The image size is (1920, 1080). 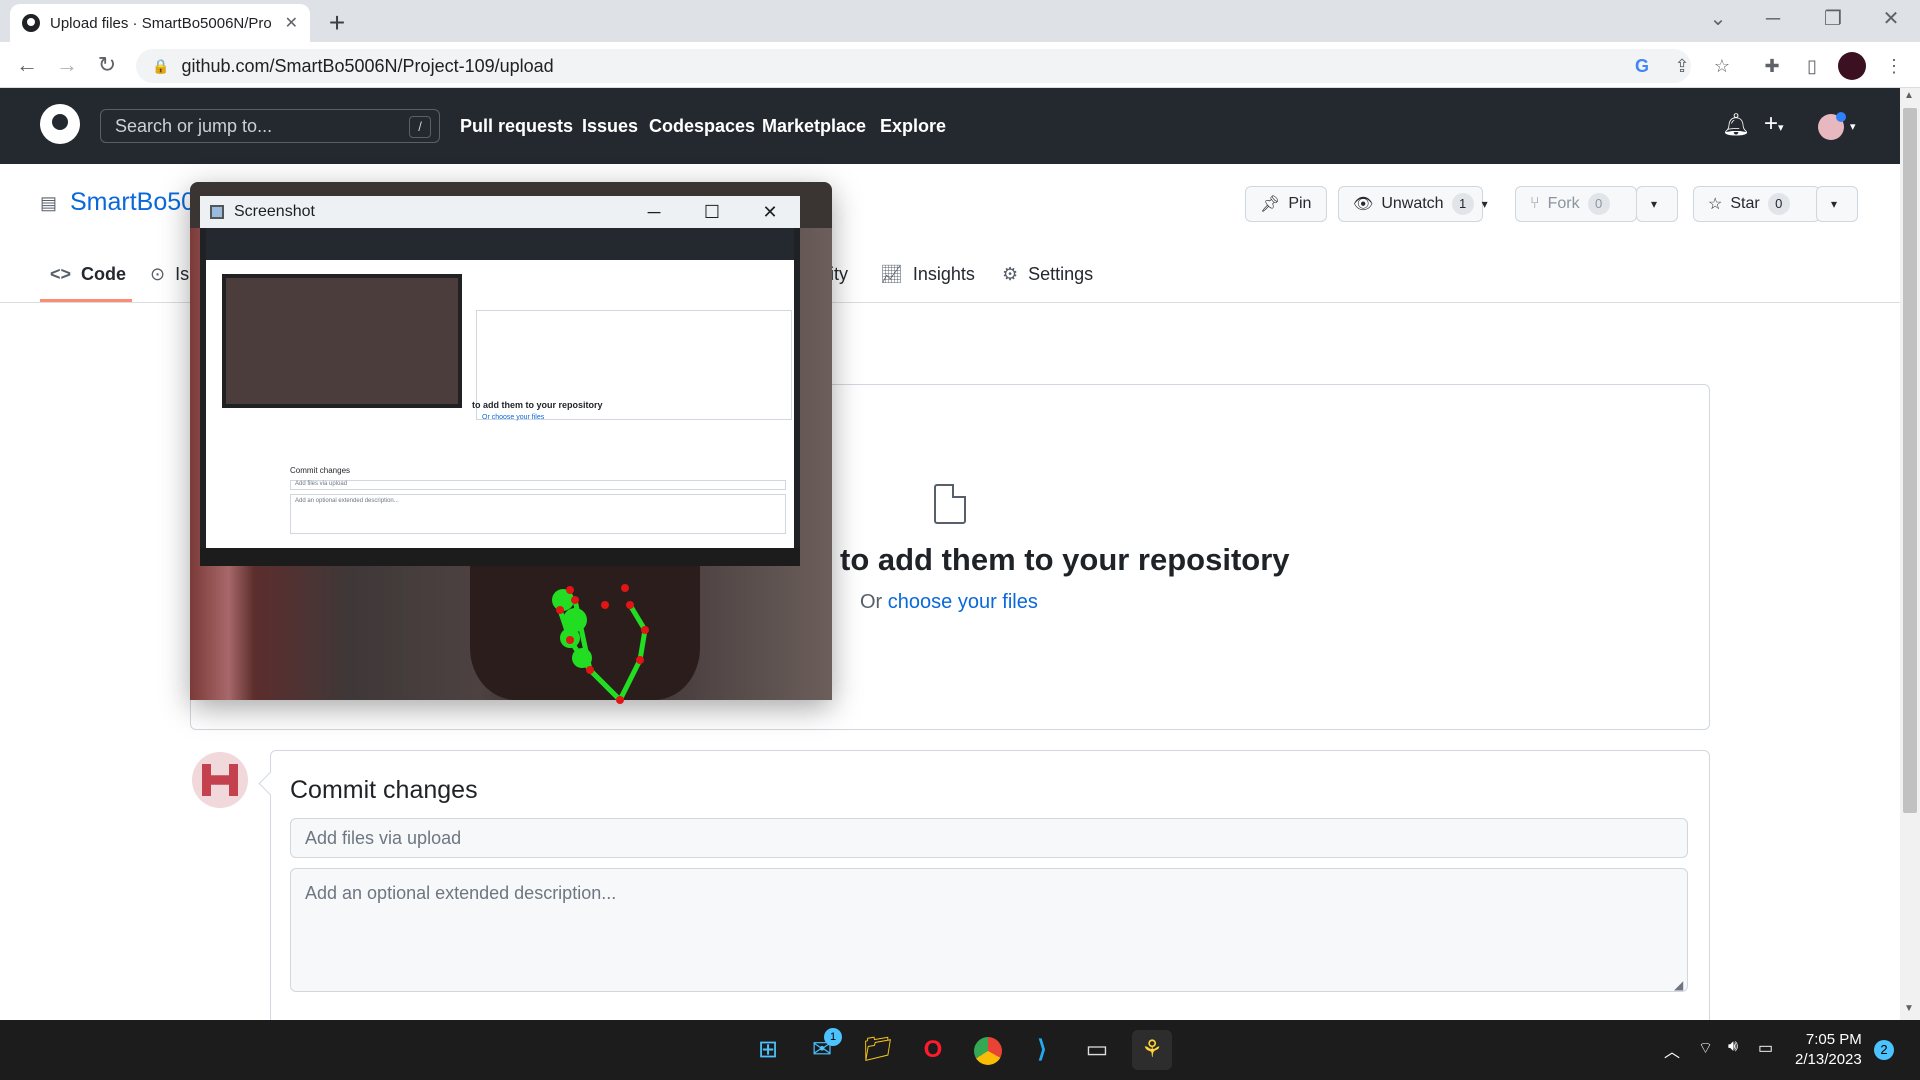 I want to click on drag-files-heading: to add them to your repository, so click(x=1065, y=559).